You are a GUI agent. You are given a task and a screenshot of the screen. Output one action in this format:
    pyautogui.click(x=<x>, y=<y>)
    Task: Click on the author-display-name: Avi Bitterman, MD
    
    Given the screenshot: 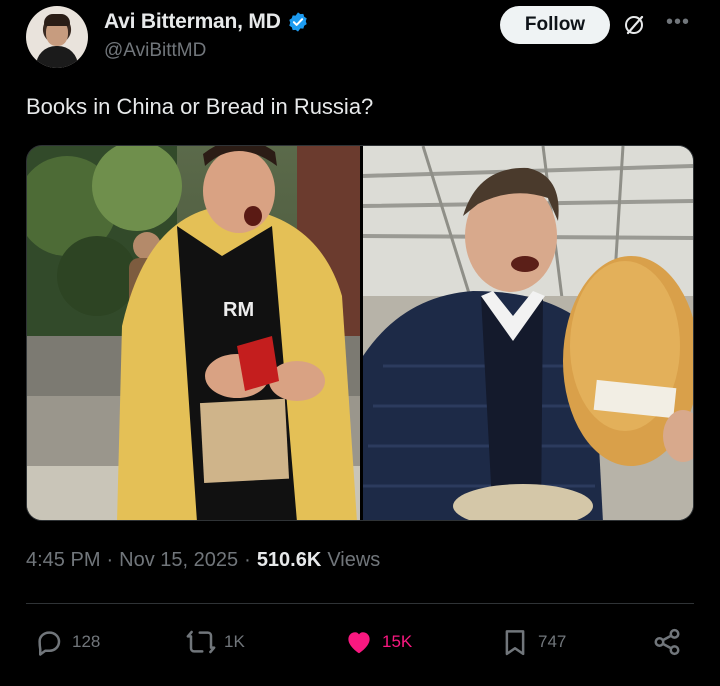 What is the action you would take?
    pyautogui.click(x=192, y=22)
    